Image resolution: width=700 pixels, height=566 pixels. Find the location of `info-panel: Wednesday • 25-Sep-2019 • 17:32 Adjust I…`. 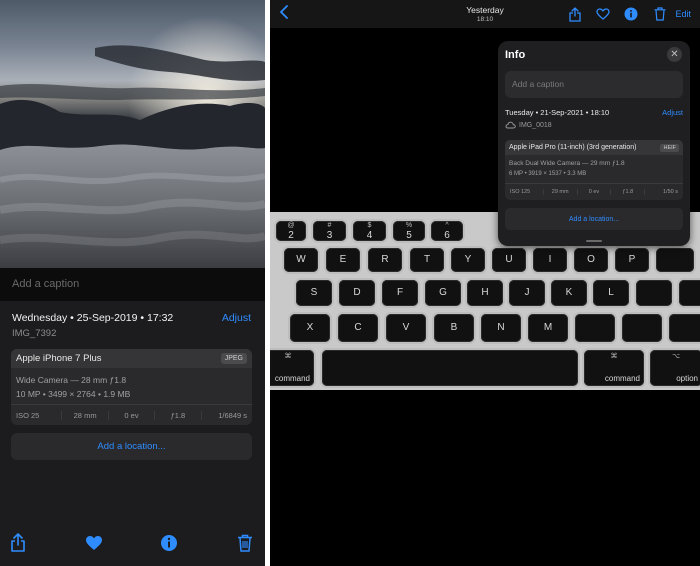

info-panel: Wednesday • 25-Sep-2019 • 17:32 Adjust I… is located at coordinates (132, 412).